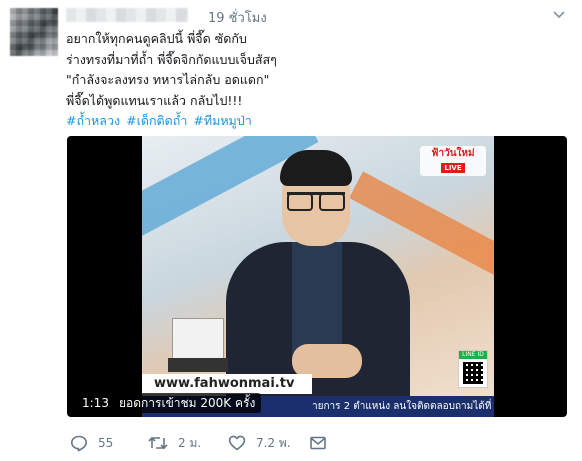 This screenshot has height=461, width=582. Describe the element at coordinates (327, 361) in the screenshot. I see `presenter-hands` at that location.